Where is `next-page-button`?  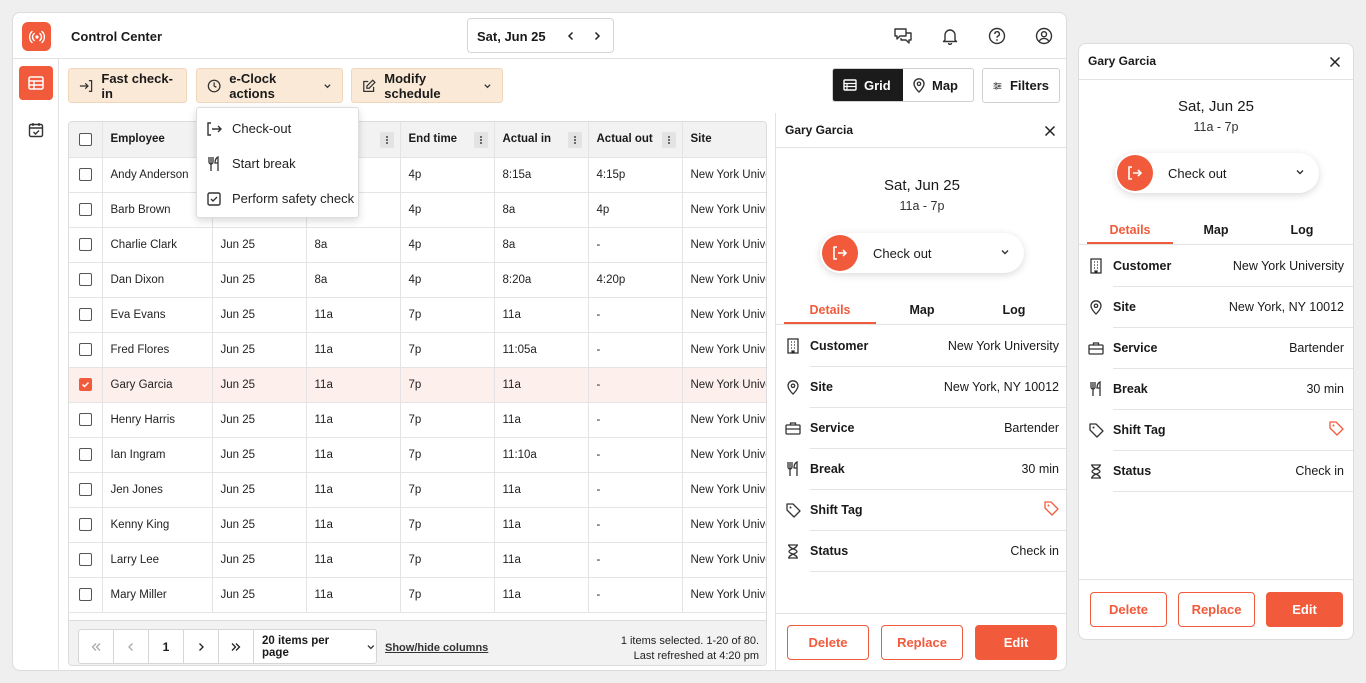 next-page-button is located at coordinates (201, 646).